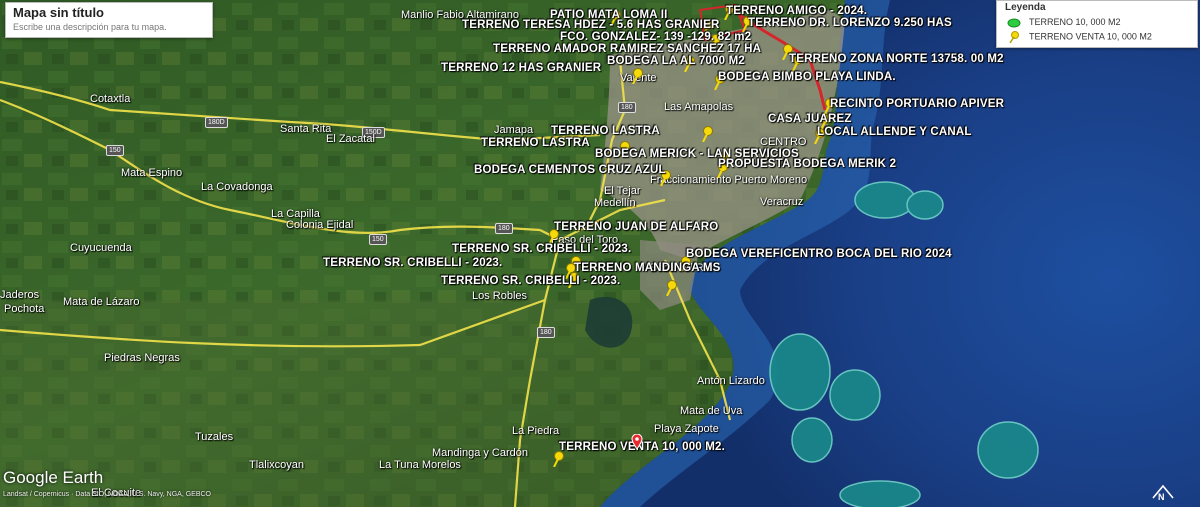  Describe the element at coordinates (521, 68) in the screenshot. I see `pin-label: TERRENO 12 HAS GRANIER` at that location.